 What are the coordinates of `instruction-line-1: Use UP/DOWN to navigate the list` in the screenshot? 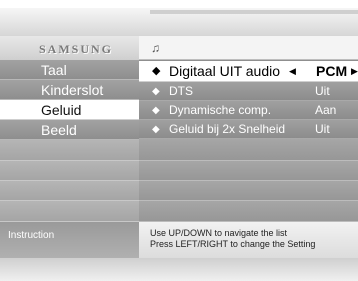 It's located at (219, 233).